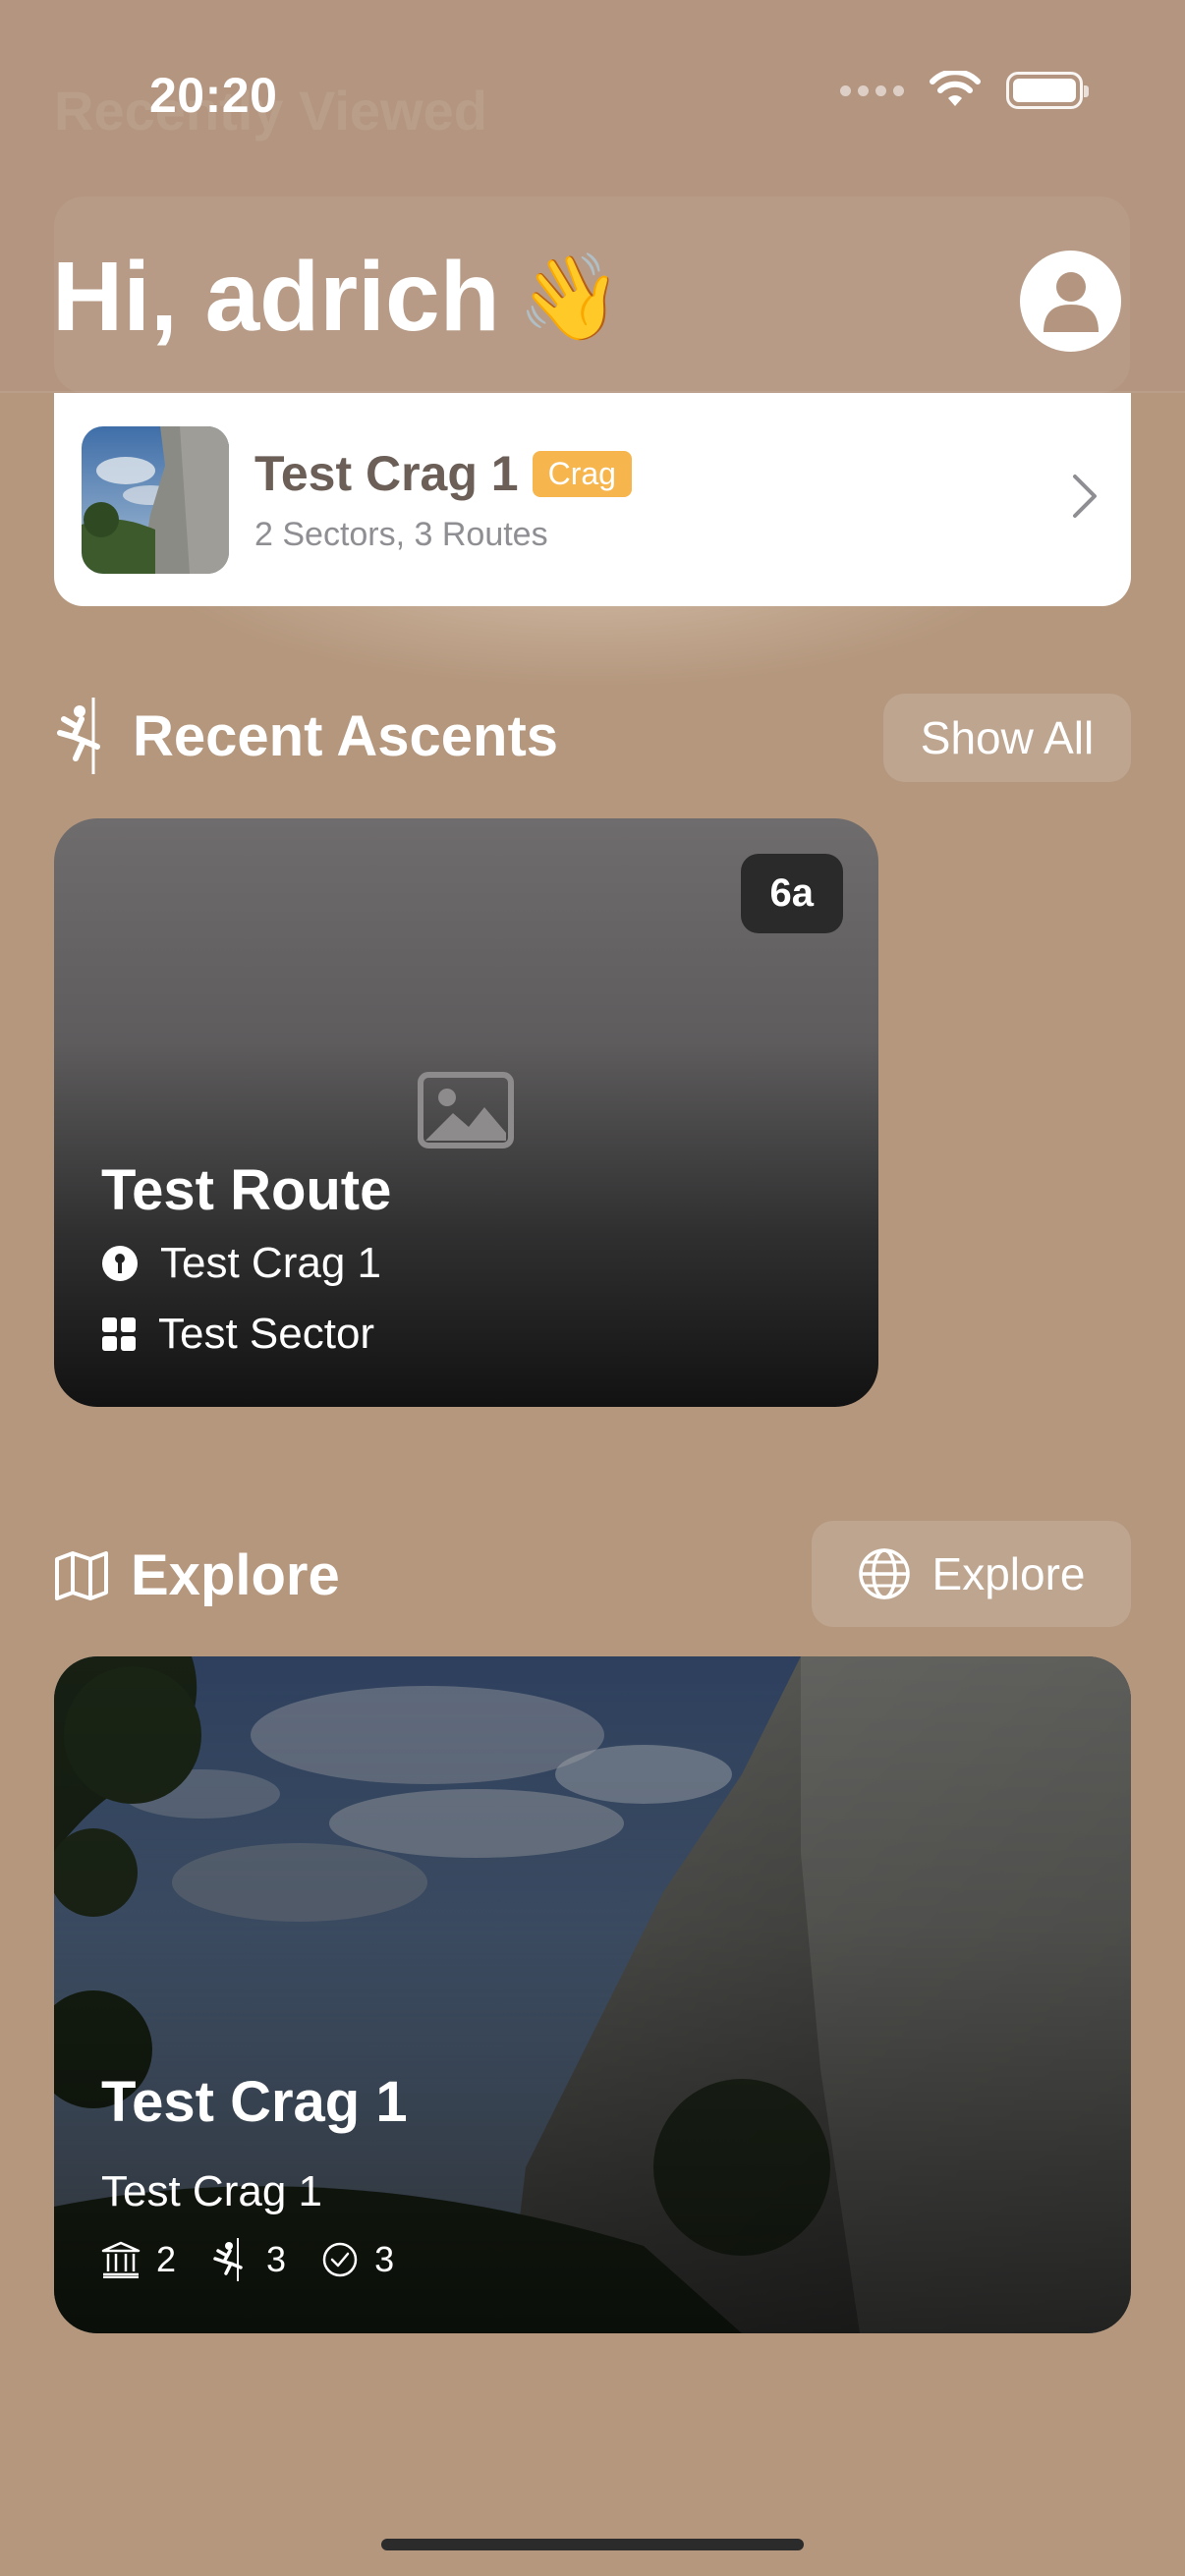 The width and height of the screenshot is (1185, 2576). I want to click on show-all-button: Show All, so click(1007, 738).